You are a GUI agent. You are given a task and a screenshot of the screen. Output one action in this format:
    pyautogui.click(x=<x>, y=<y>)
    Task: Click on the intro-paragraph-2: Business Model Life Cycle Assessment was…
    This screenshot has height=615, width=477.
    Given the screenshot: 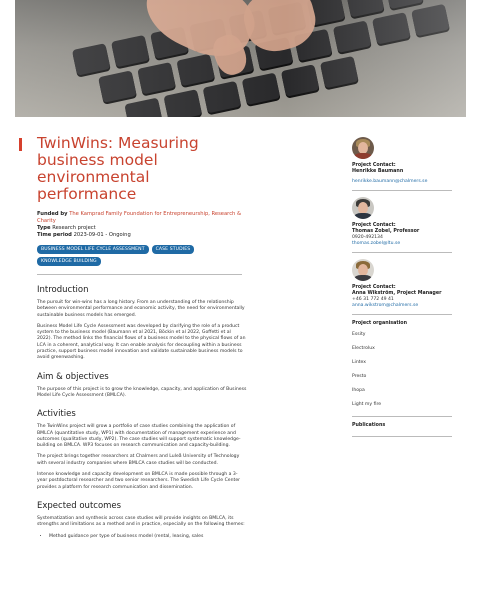 What is the action you would take?
    pyautogui.click(x=141, y=342)
    